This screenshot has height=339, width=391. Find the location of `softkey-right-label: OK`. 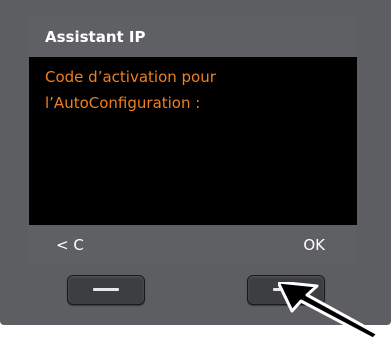

softkey-right-label: OK is located at coordinates (314, 245).